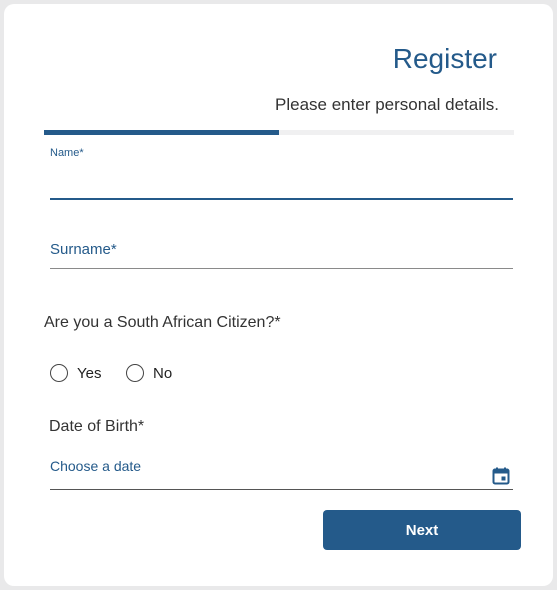 Image resolution: width=557 pixels, height=590 pixels. What do you see at coordinates (97, 426) in the screenshot?
I see `date-of-birth-label: Date of Birth*` at bounding box center [97, 426].